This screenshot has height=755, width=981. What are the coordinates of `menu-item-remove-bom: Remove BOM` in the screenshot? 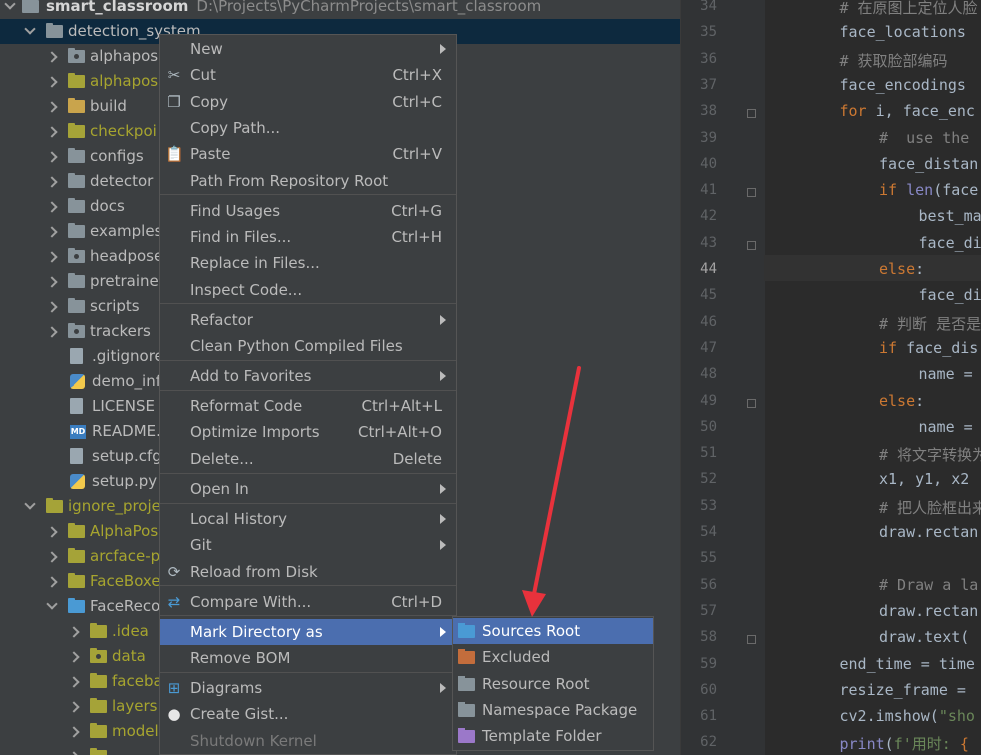 It's located at (308, 658).